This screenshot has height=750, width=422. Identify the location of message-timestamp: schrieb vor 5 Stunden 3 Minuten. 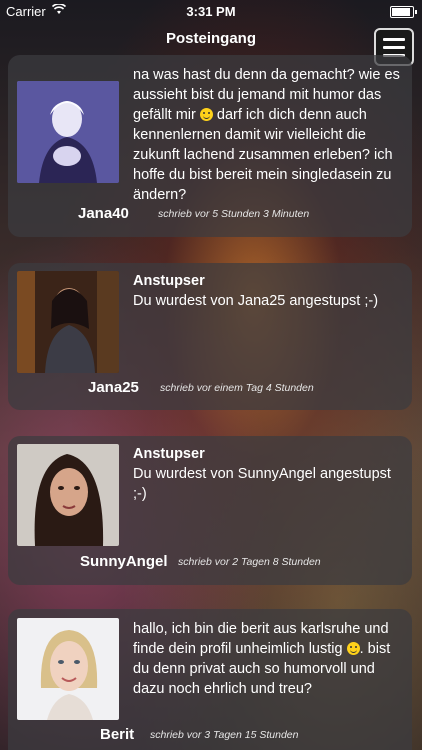
(234, 214).